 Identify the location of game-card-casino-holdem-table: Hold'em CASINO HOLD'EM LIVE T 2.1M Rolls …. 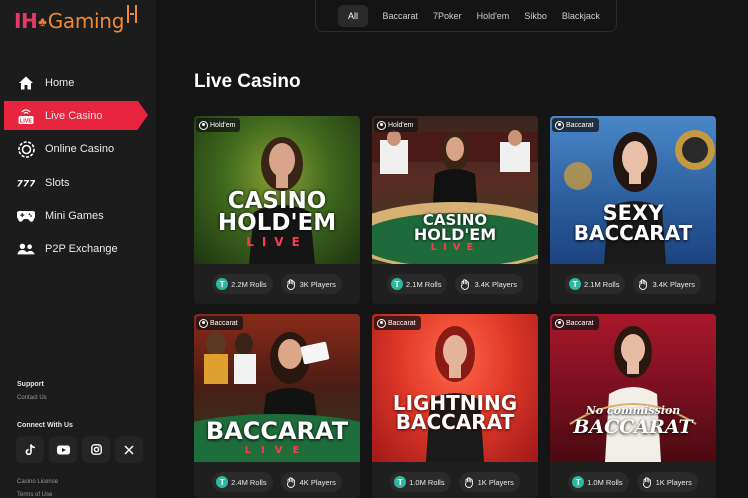
(455, 210).